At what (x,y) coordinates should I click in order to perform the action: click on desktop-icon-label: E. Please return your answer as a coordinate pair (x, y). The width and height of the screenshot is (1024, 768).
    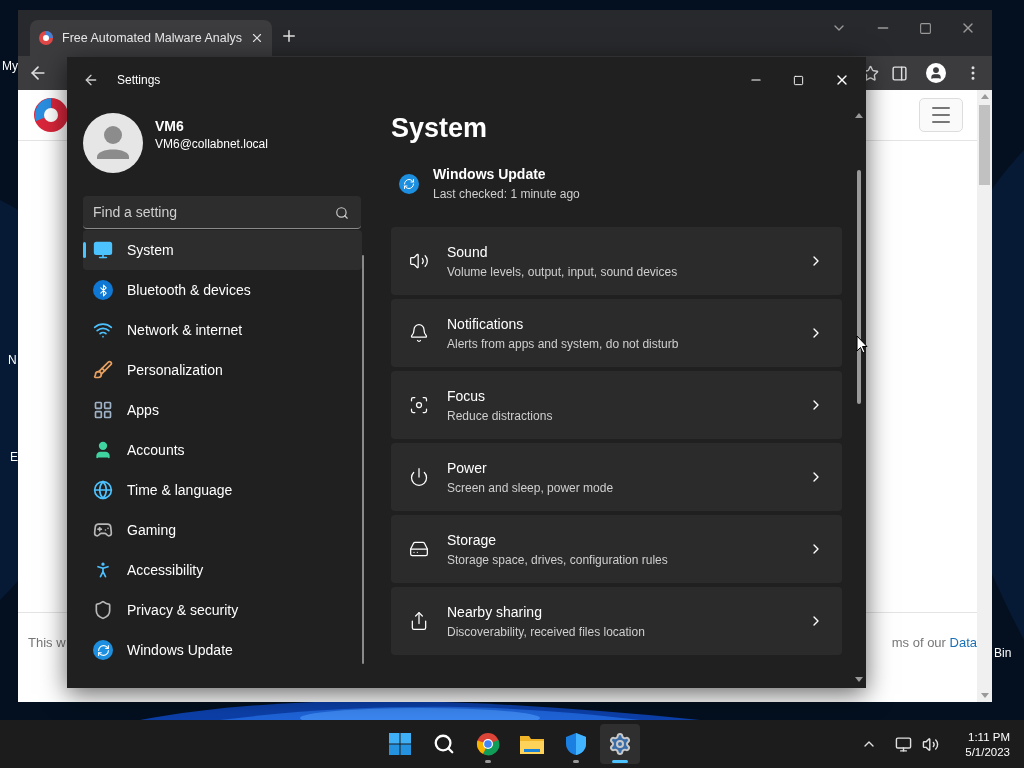
    Looking at the image, I should click on (14, 457).